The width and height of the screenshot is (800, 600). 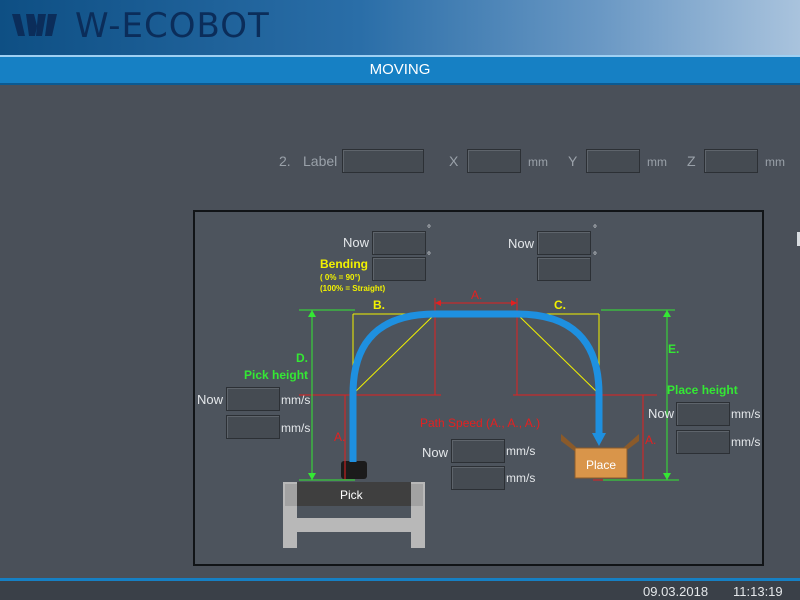 I want to click on y-unit: mm, so click(x=657, y=162).